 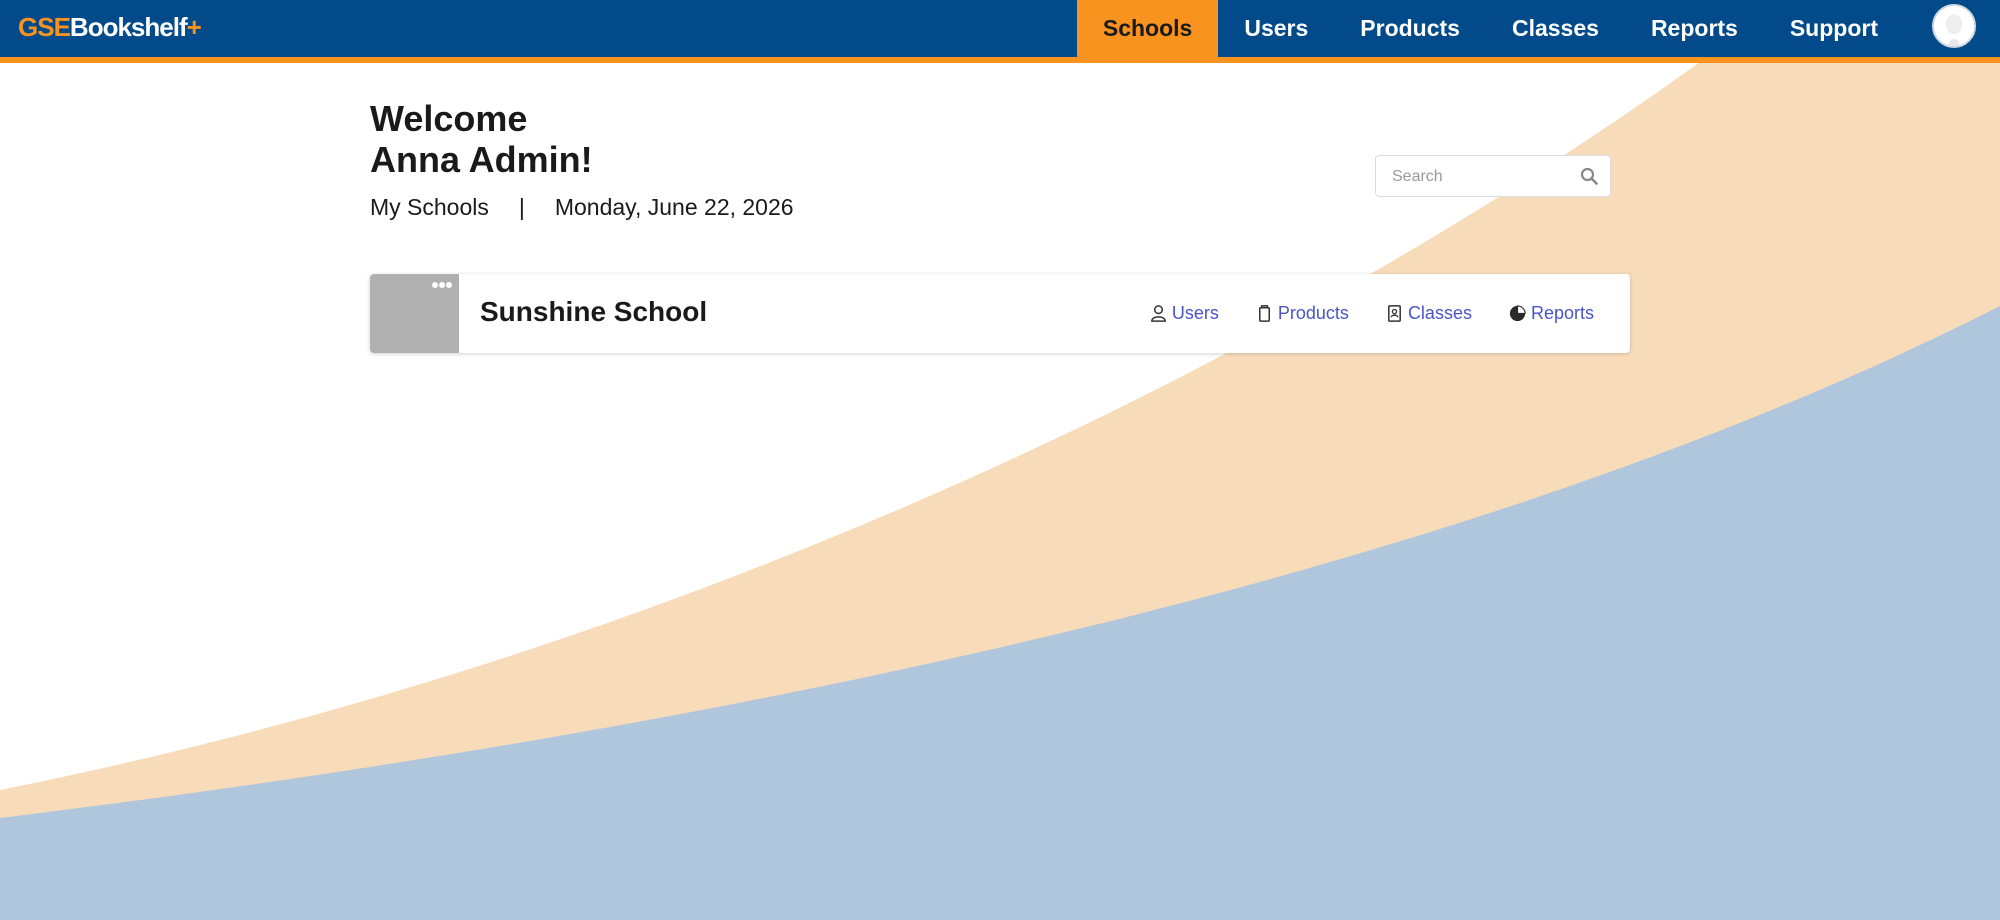 I want to click on nav-item-classes: Classes, so click(x=1555, y=28).